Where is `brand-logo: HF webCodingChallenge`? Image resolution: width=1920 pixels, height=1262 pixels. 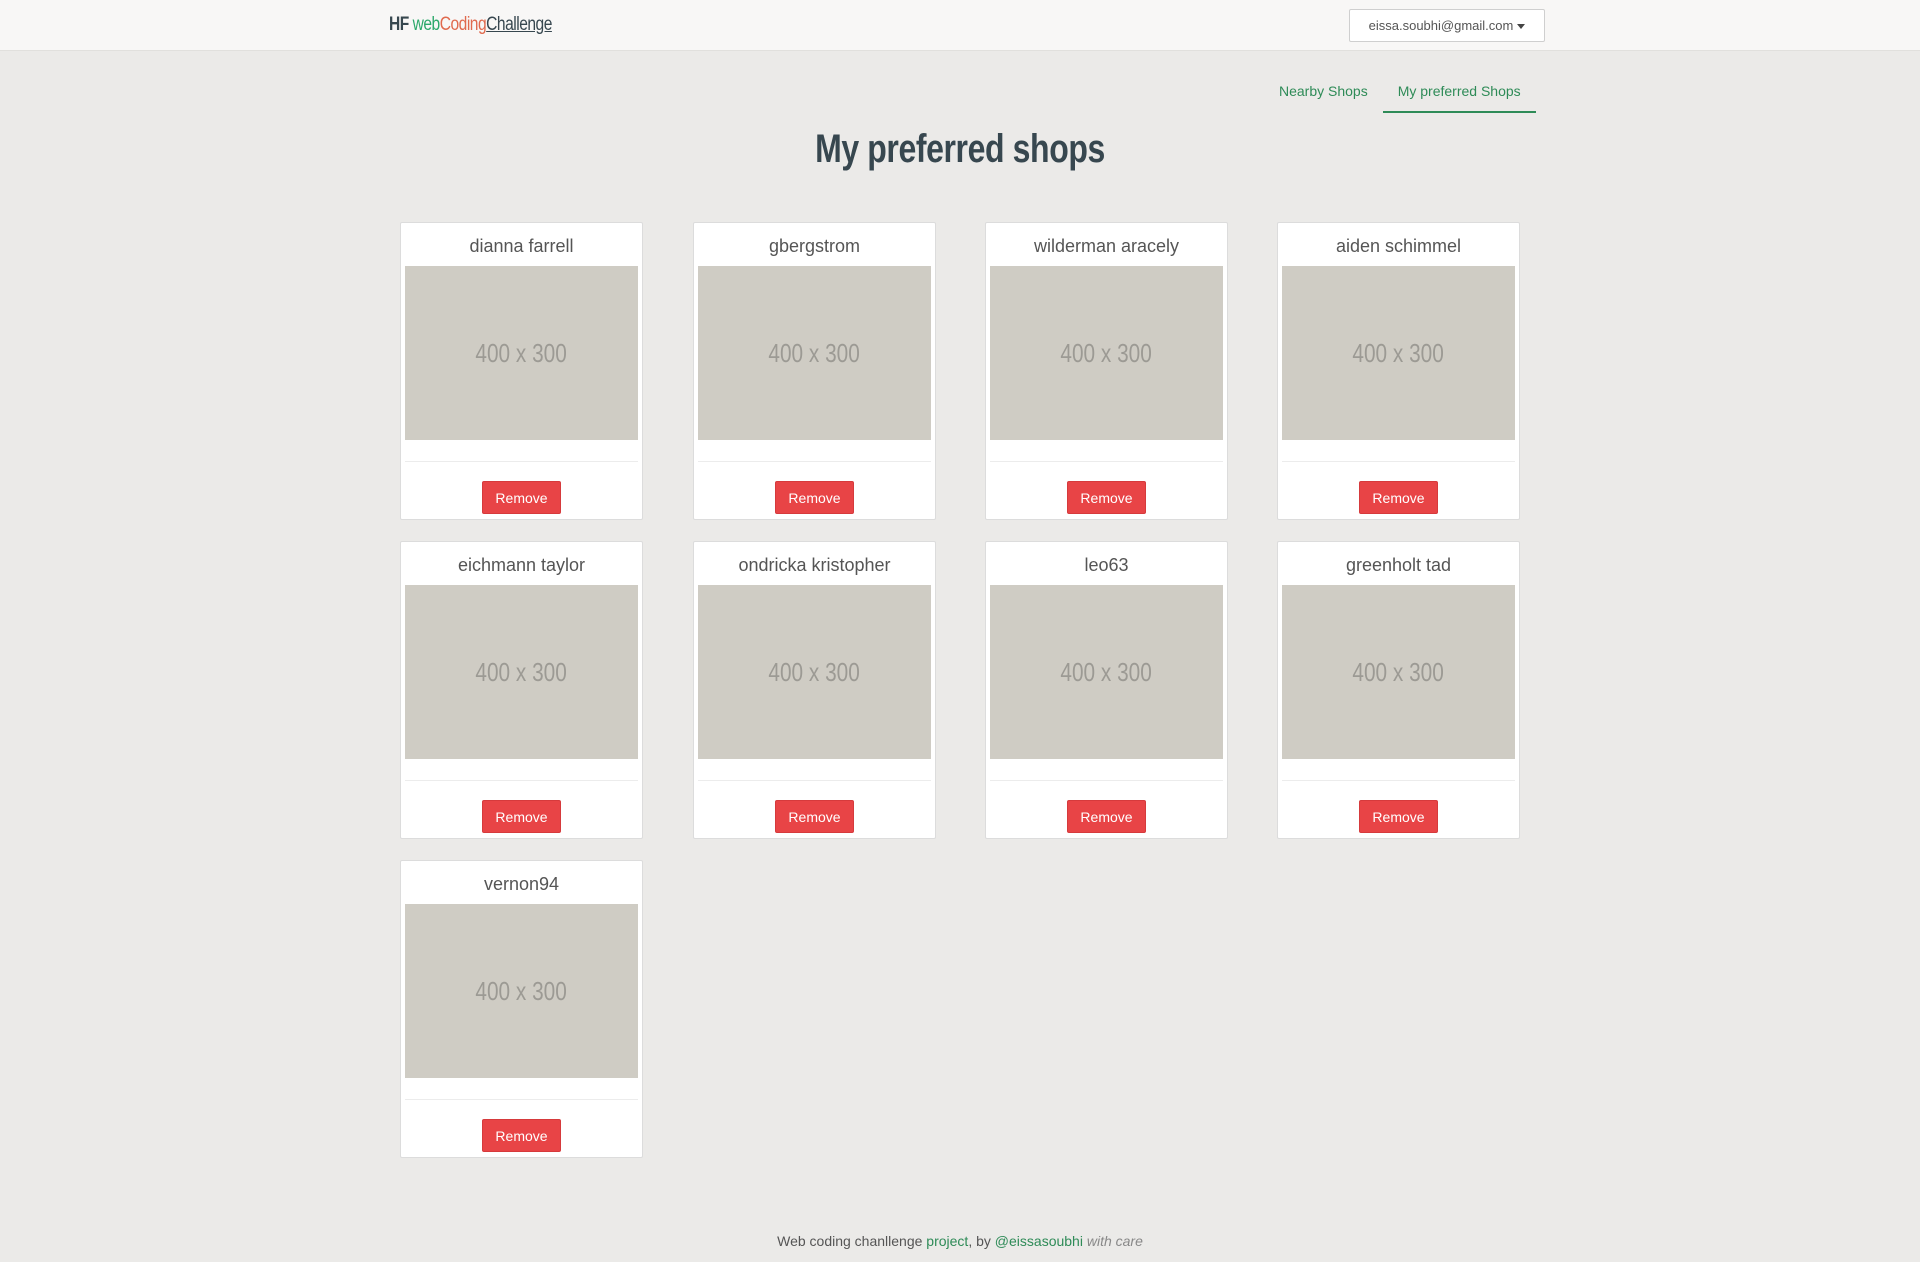
brand-logo: HF webCodingChallenge is located at coordinates (470, 25).